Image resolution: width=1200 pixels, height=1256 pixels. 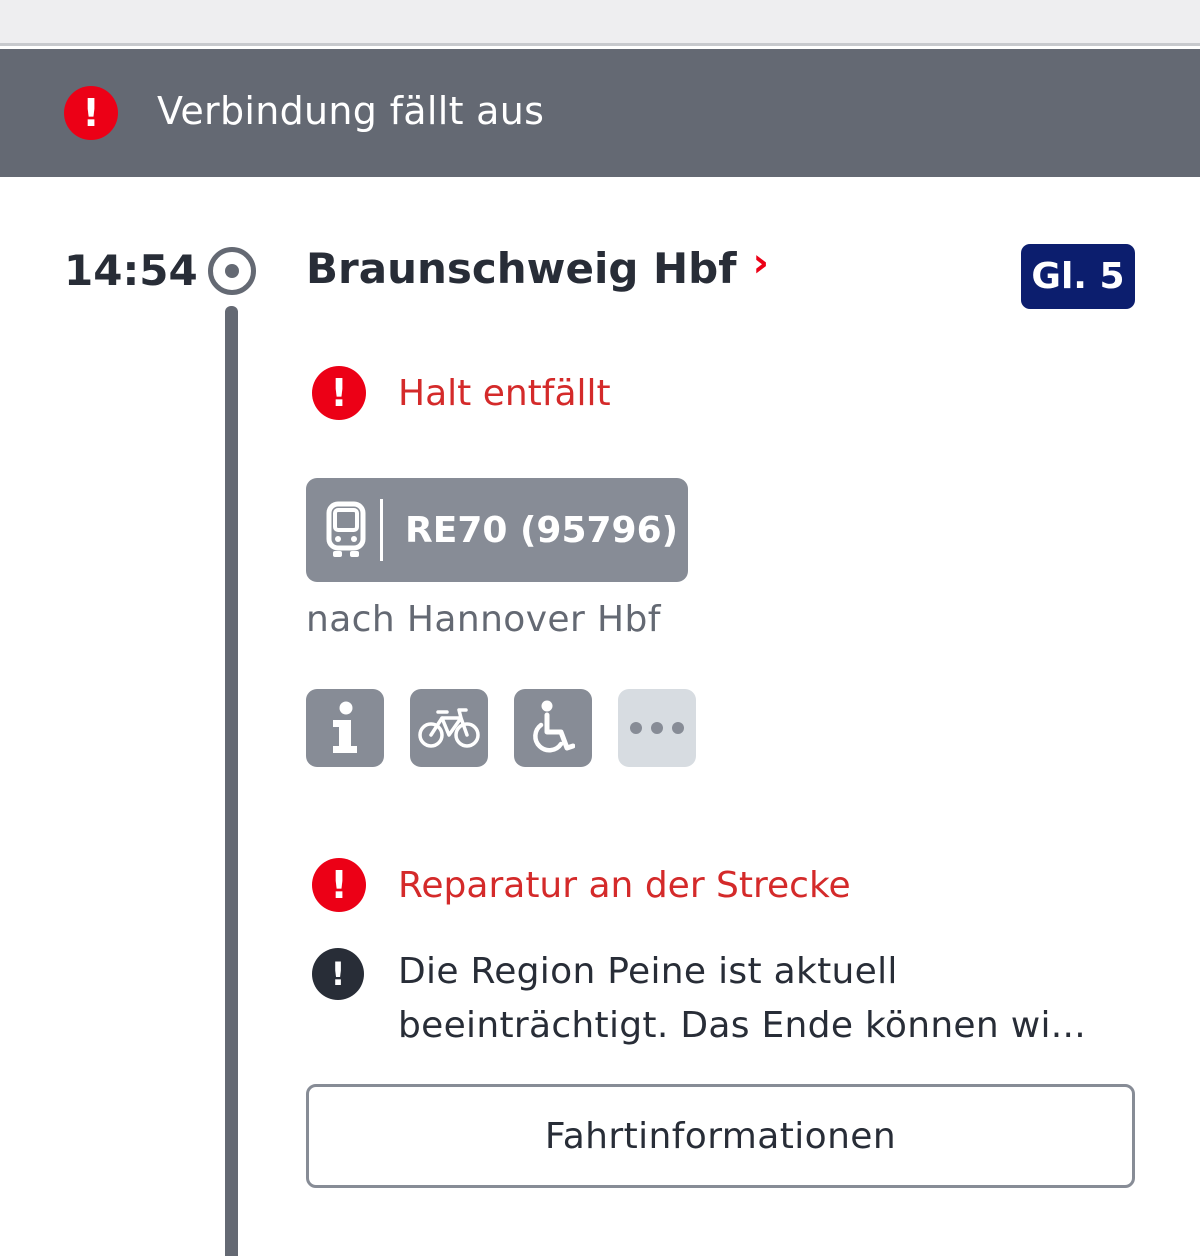 I want to click on train-badge: RE70 (95796), so click(x=497, y=530).